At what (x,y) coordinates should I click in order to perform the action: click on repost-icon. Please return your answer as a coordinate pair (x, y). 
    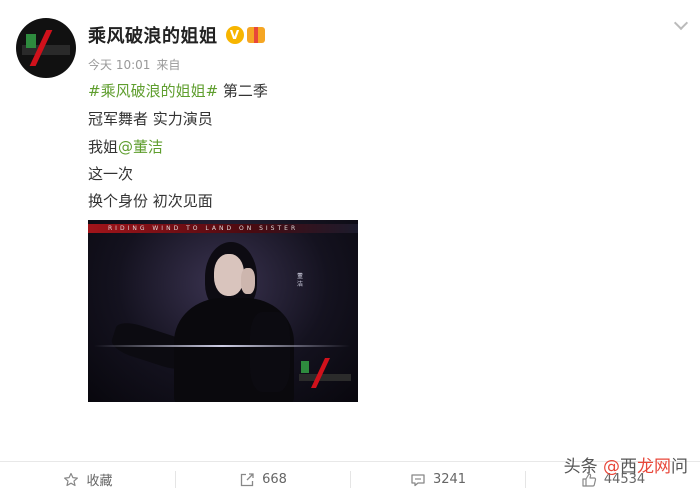
    Looking at the image, I should click on (247, 480).